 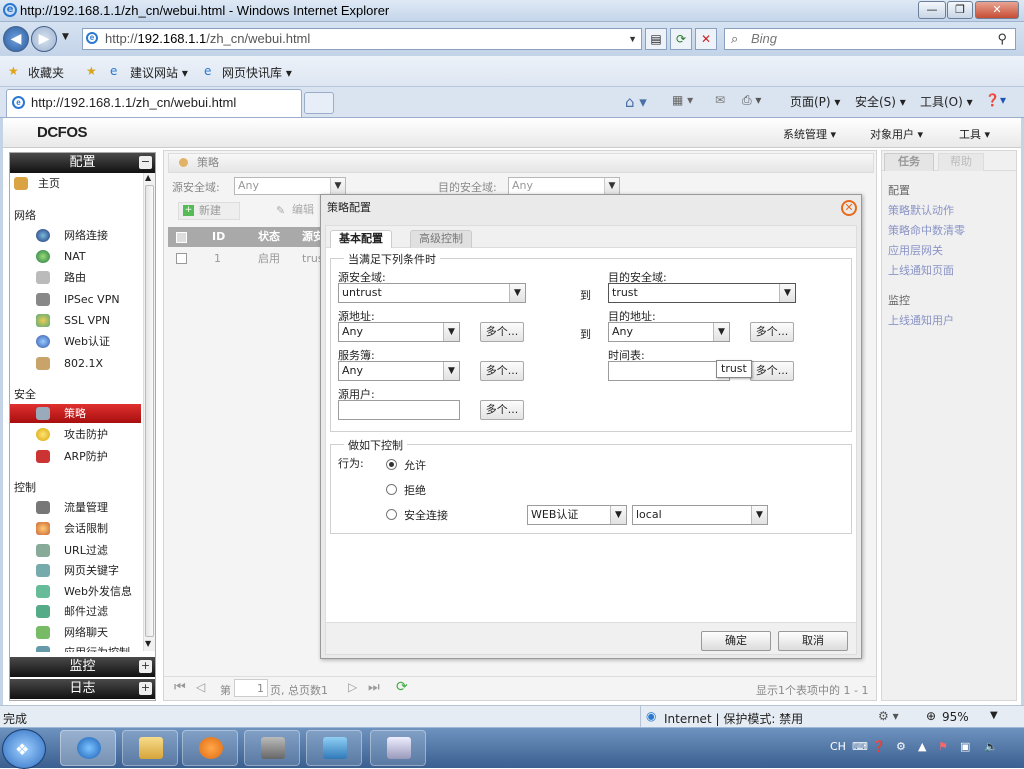 What do you see at coordinates (75, 277) in the screenshot?
I see `sidebar-item-route: 路由` at bounding box center [75, 277].